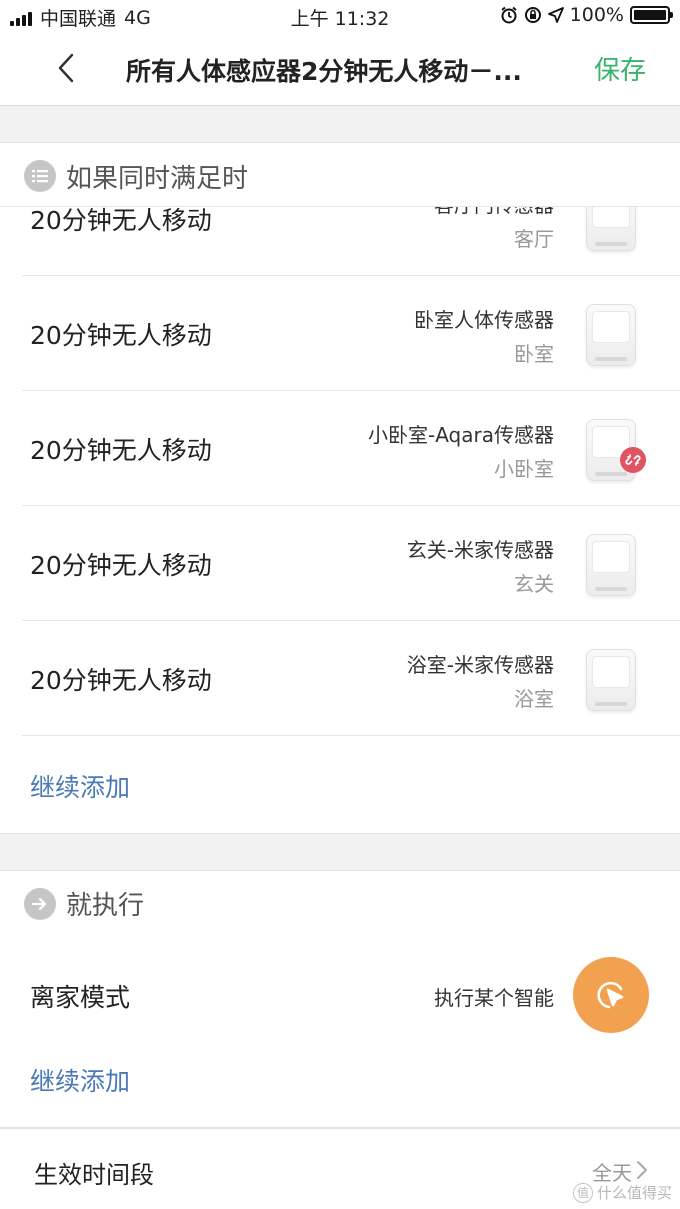 This screenshot has width=680, height=1209. I want to click on condition-row: 20分钟无人移动 客厅门传感器 客厅, so click(340, 241).